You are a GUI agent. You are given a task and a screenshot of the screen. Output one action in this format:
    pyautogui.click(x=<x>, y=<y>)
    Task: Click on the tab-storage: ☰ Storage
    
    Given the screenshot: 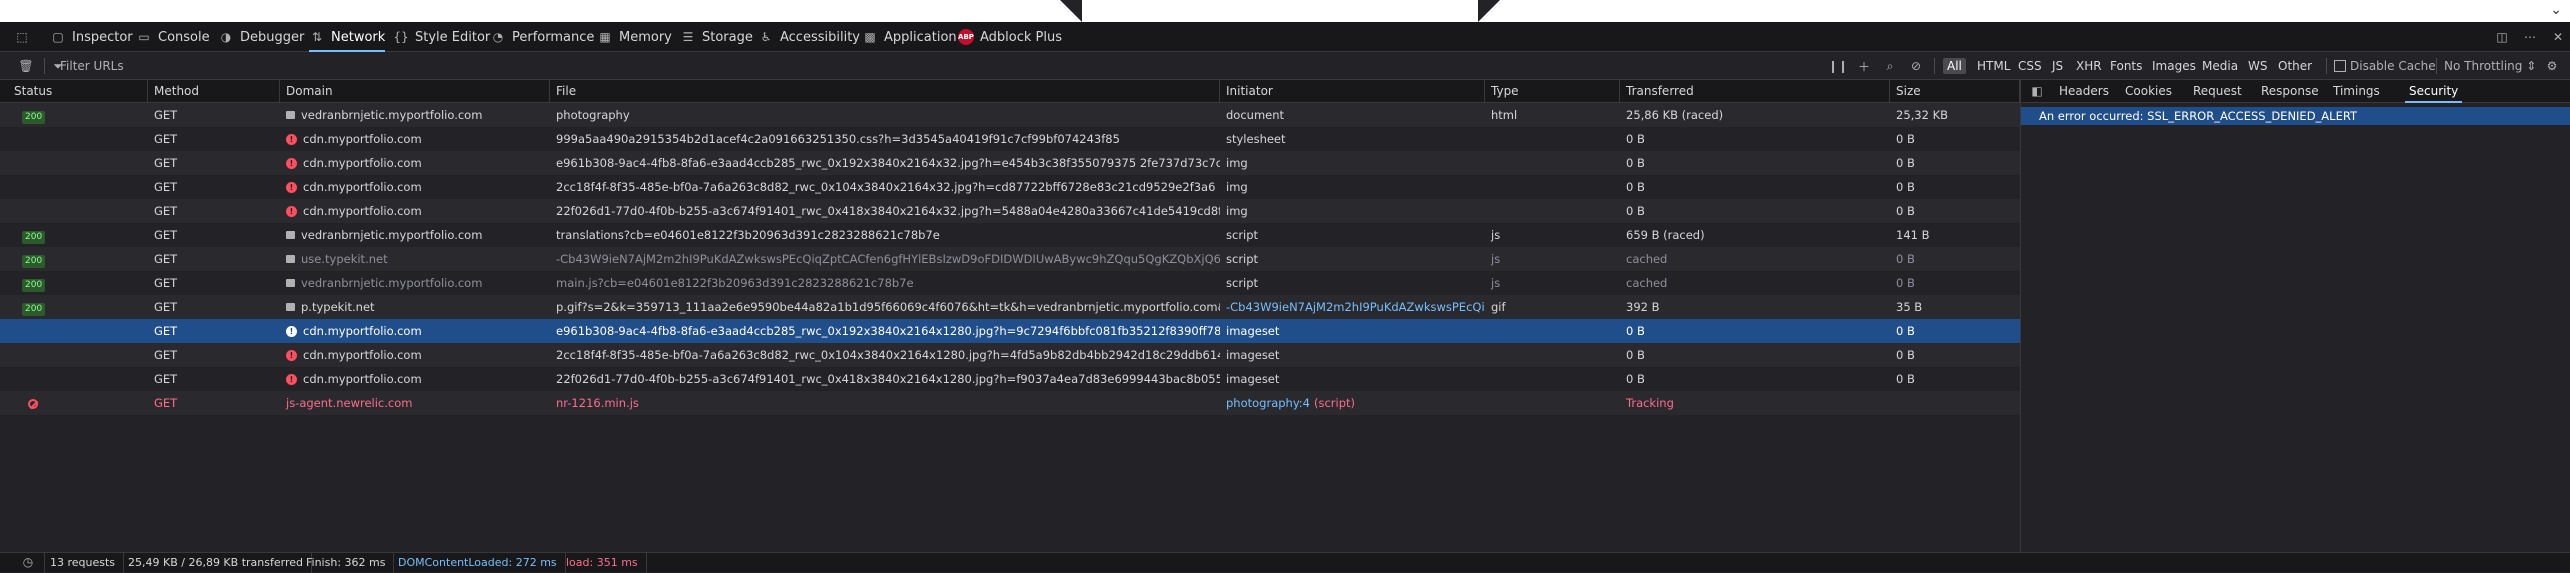 What is the action you would take?
    pyautogui.click(x=716, y=37)
    